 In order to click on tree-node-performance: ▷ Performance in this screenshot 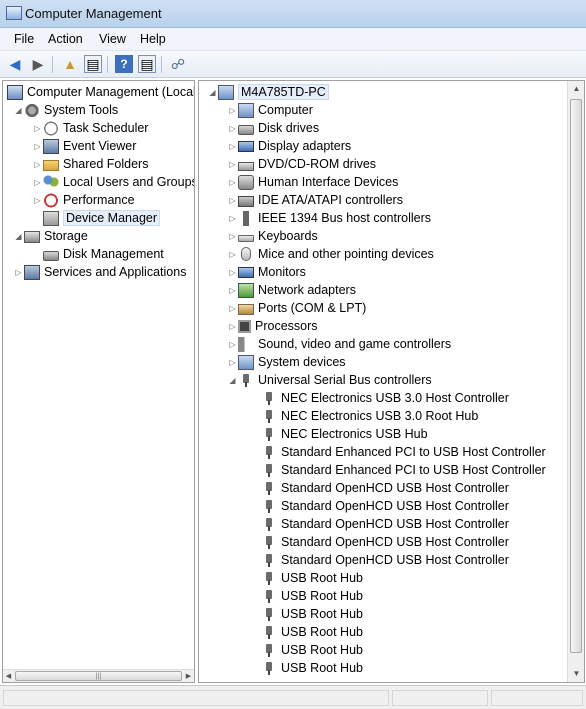, I will do `click(83, 200)`.